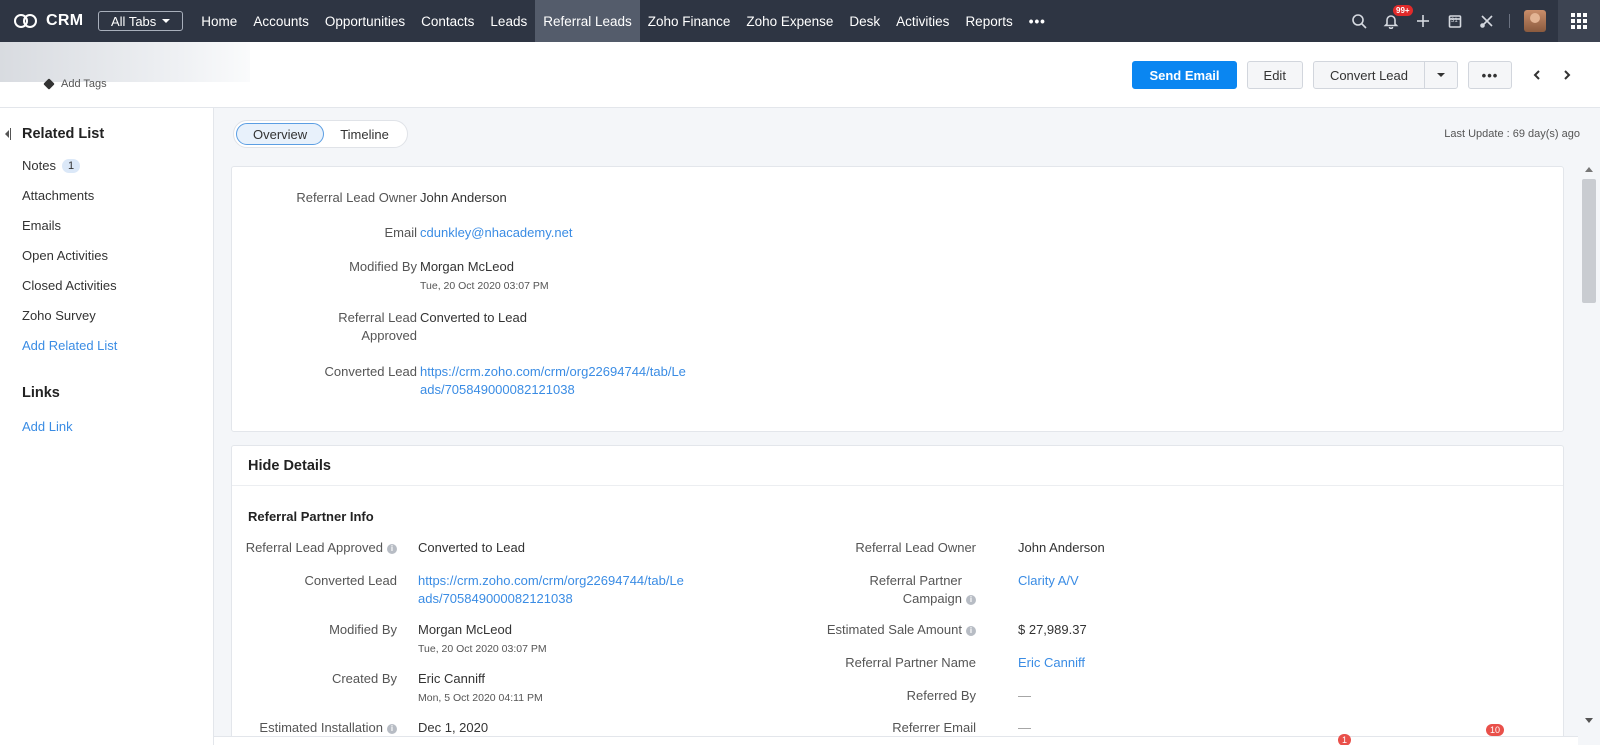 This screenshot has height=745, width=1600. I want to click on send-email-button: Send Email, so click(1184, 75).